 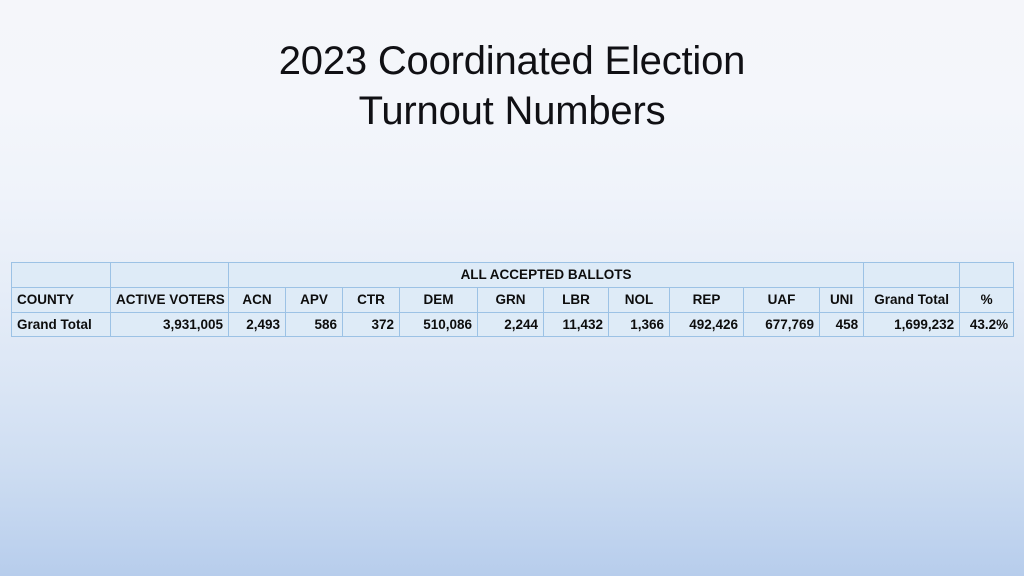 I want to click on band-header-all-accepted-ballots: ALL ACCEPTED BALLOTS, so click(x=546, y=275).